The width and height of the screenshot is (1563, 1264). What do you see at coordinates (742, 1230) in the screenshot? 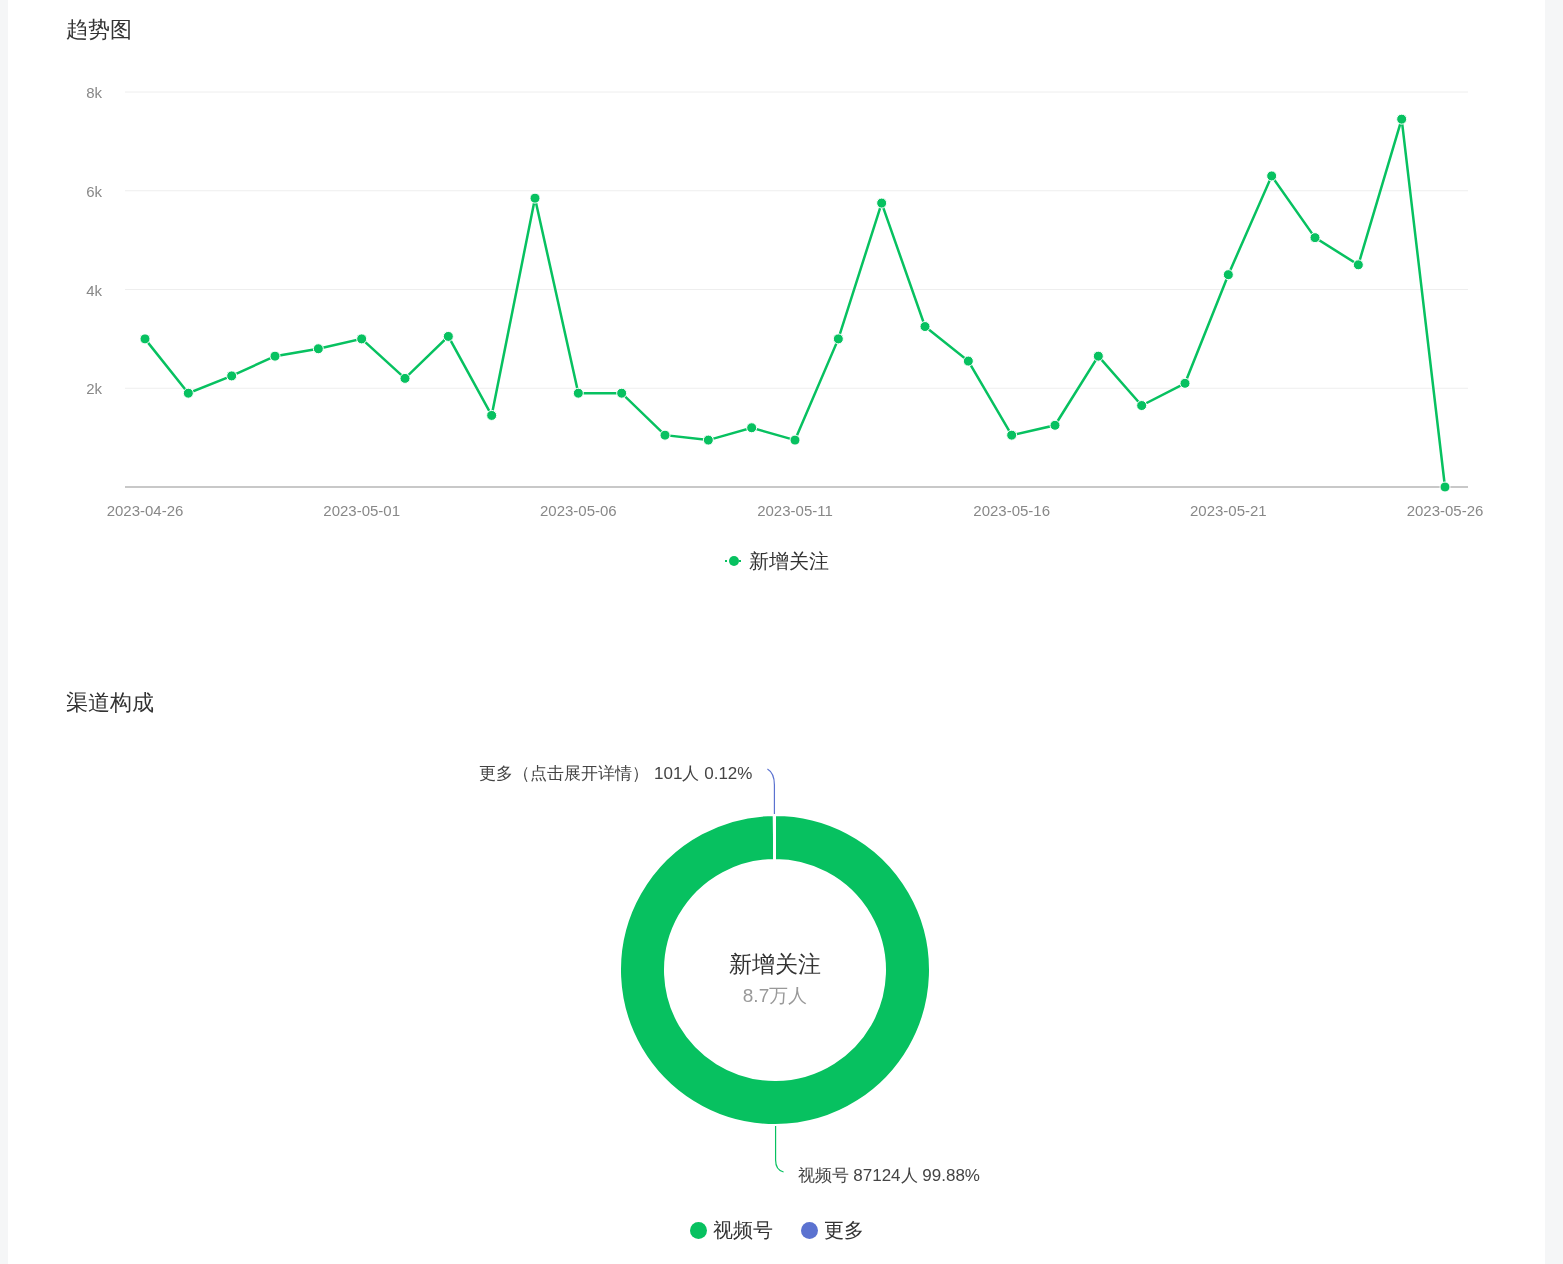
I see `legend-label: 视频号` at bounding box center [742, 1230].